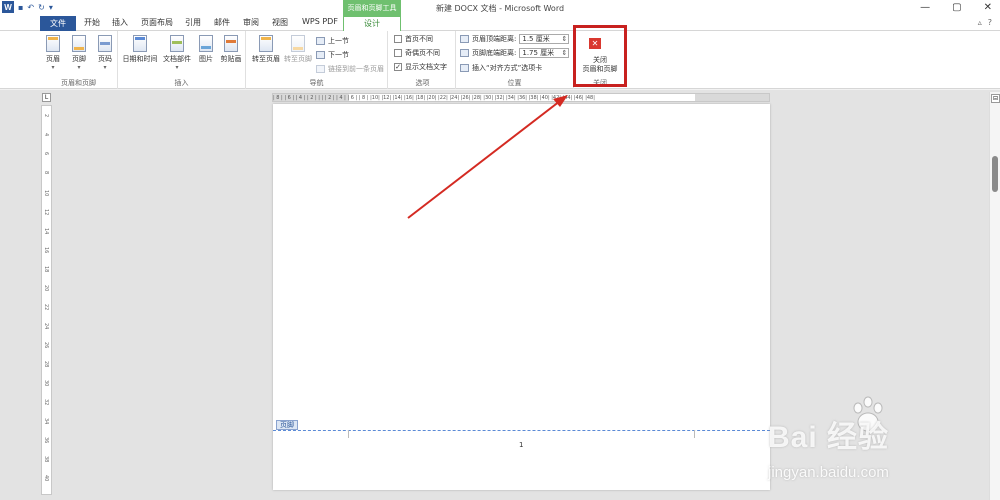 This screenshot has width=1000, height=500. What do you see at coordinates (828, 472) in the screenshot?
I see `watermark-url: jingyan.baidu.com` at bounding box center [828, 472].